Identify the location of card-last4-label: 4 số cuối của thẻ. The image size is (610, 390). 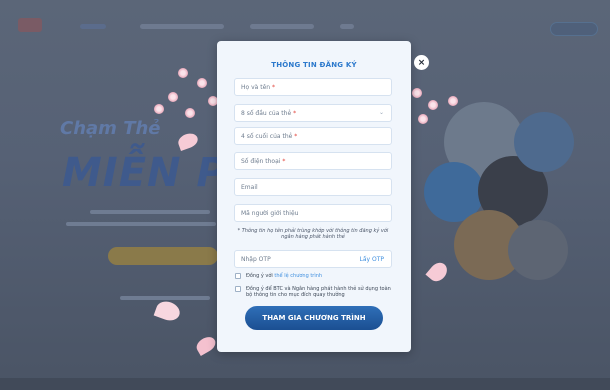
(267, 136).